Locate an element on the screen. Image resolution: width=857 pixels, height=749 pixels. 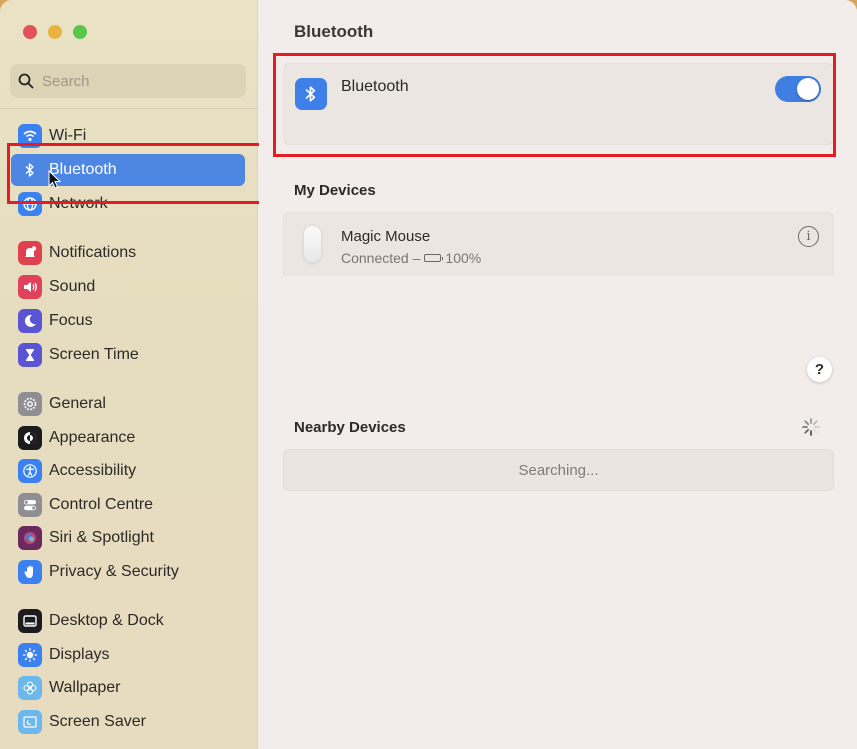
sidebar-item-control-centre: Control Centre is located at coordinates (128, 505).